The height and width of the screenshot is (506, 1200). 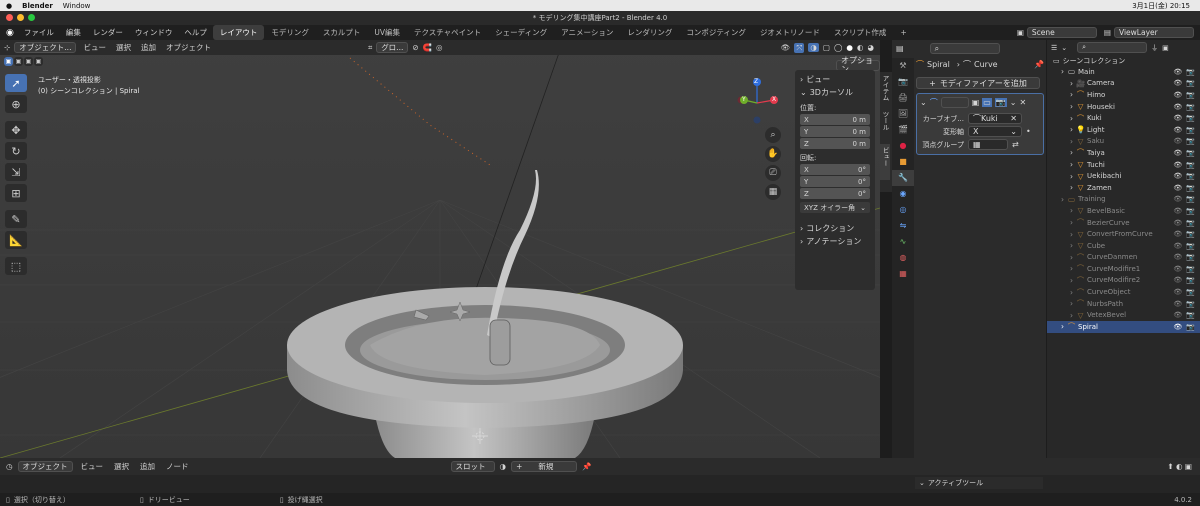 What do you see at coordinates (188, 47) in the screenshot?
I see `object-menu: オブジェクト` at bounding box center [188, 47].